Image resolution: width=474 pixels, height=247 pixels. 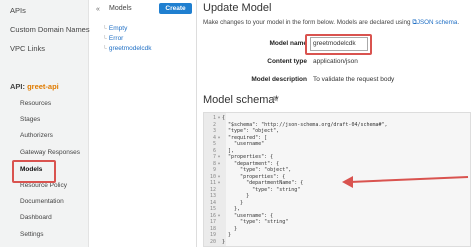 I want to click on sidebar-item-documentation: Documentation, so click(x=42, y=201).